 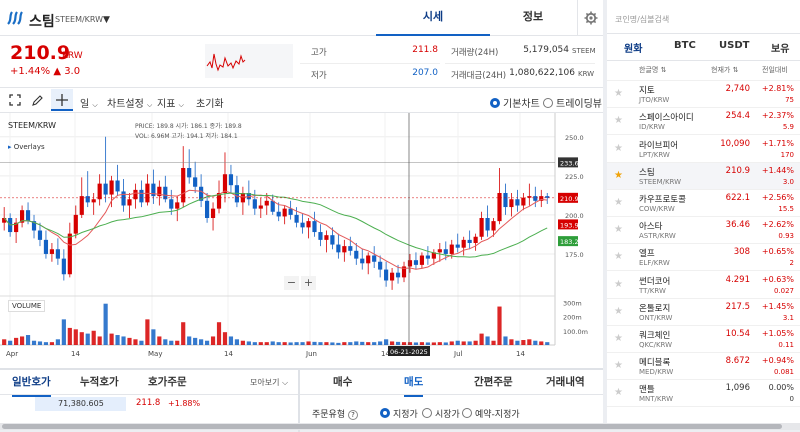 What do you see at coordinates (62, 100) in the screenshot?
I see `crosshair-button` at bounding box center [62, 100].